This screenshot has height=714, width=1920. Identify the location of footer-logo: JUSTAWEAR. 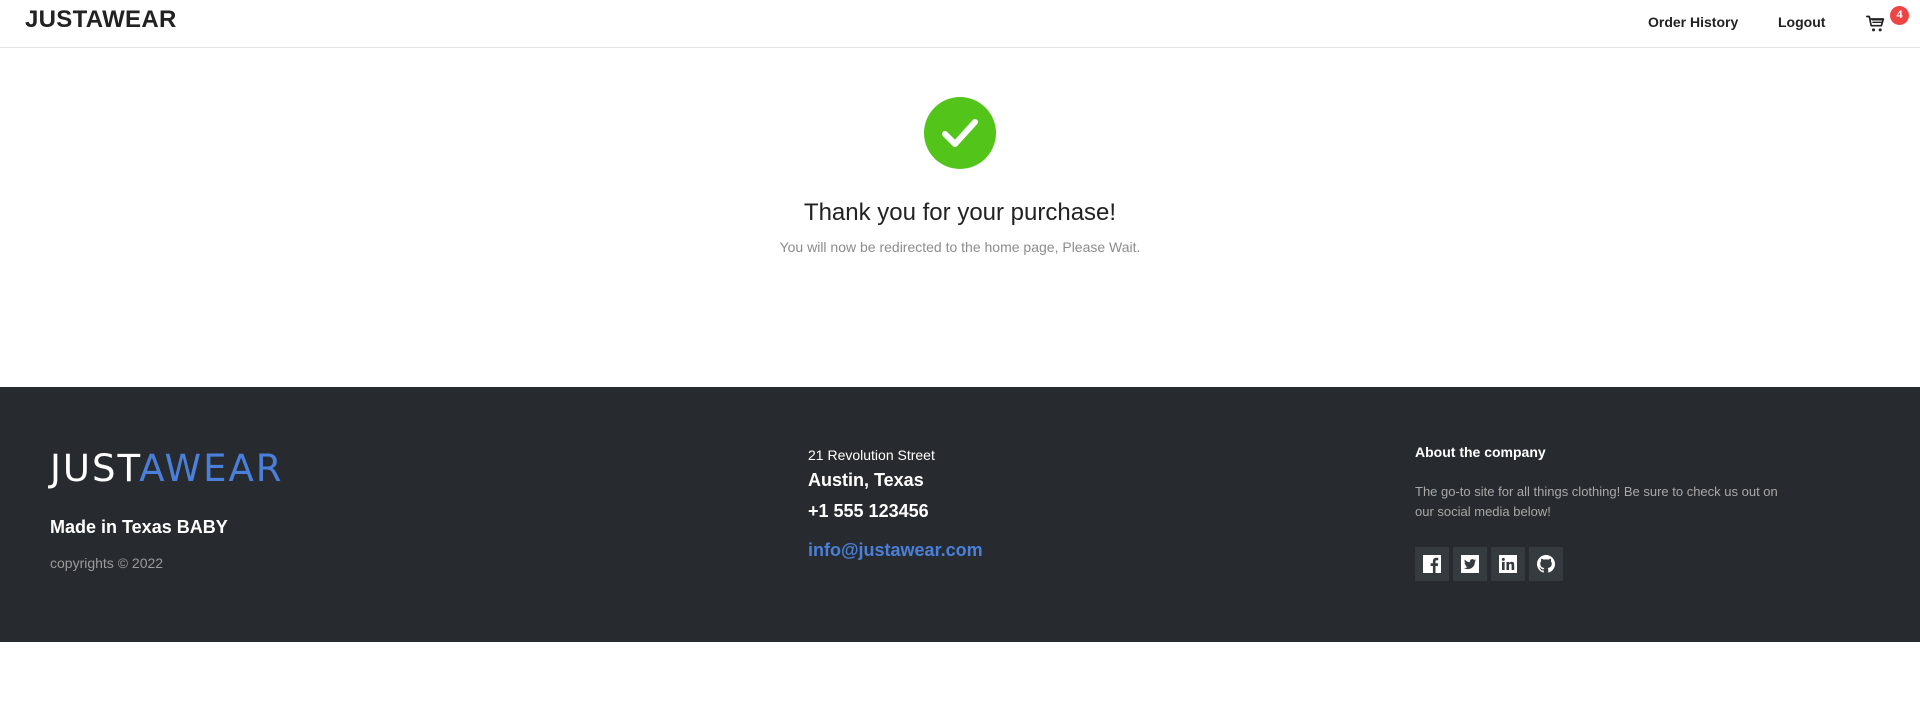
(167, 468).